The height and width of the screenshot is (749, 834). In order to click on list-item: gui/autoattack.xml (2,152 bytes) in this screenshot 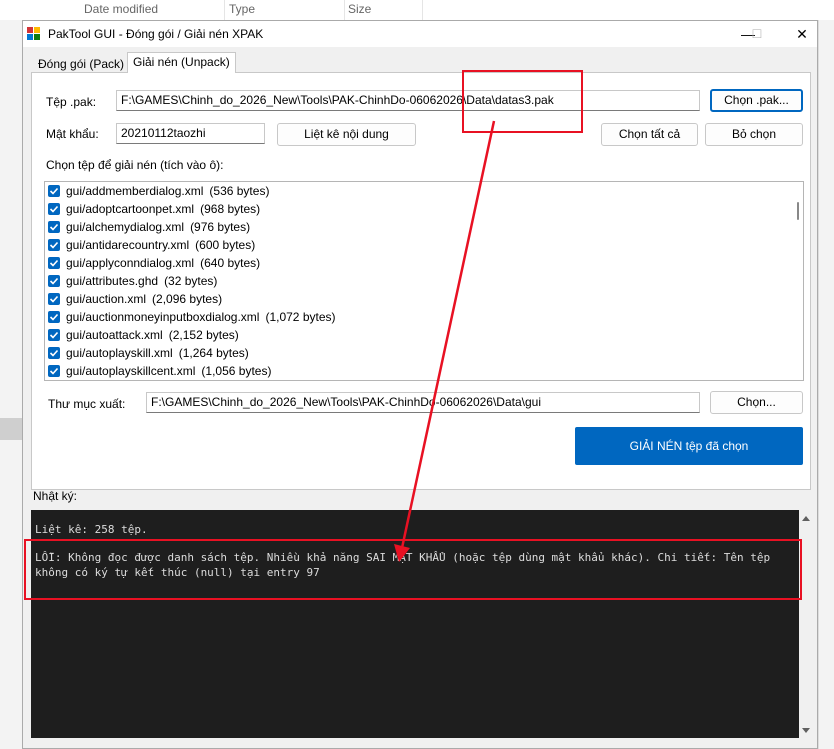, I will do `click(143, 335)`.